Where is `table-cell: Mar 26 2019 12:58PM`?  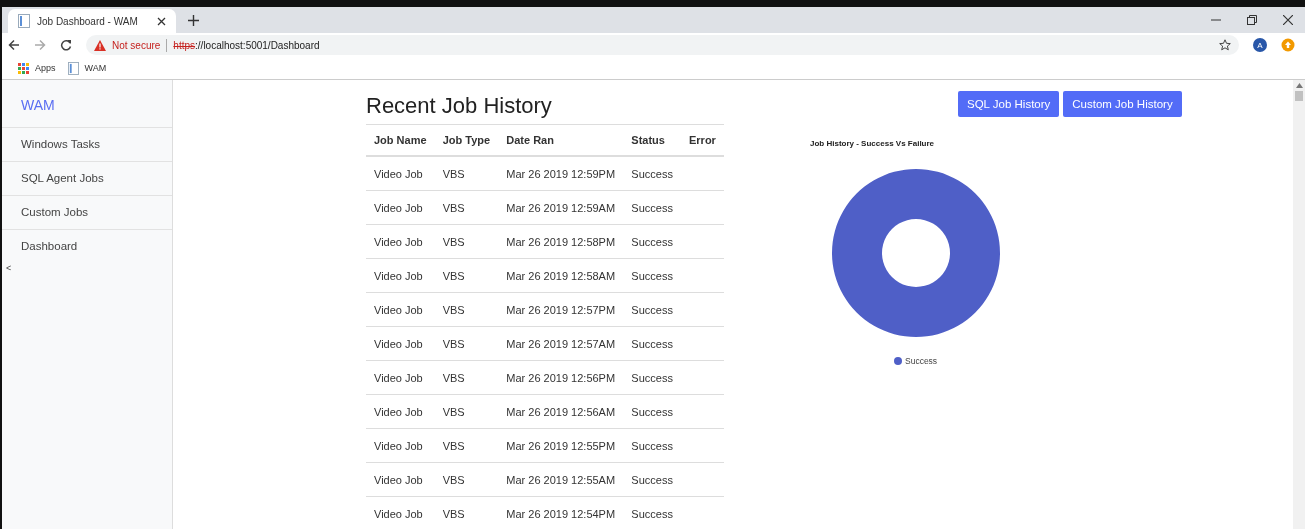 table-cell: Mar 26 2019 12:58PM is located at coordinates (561, 241).